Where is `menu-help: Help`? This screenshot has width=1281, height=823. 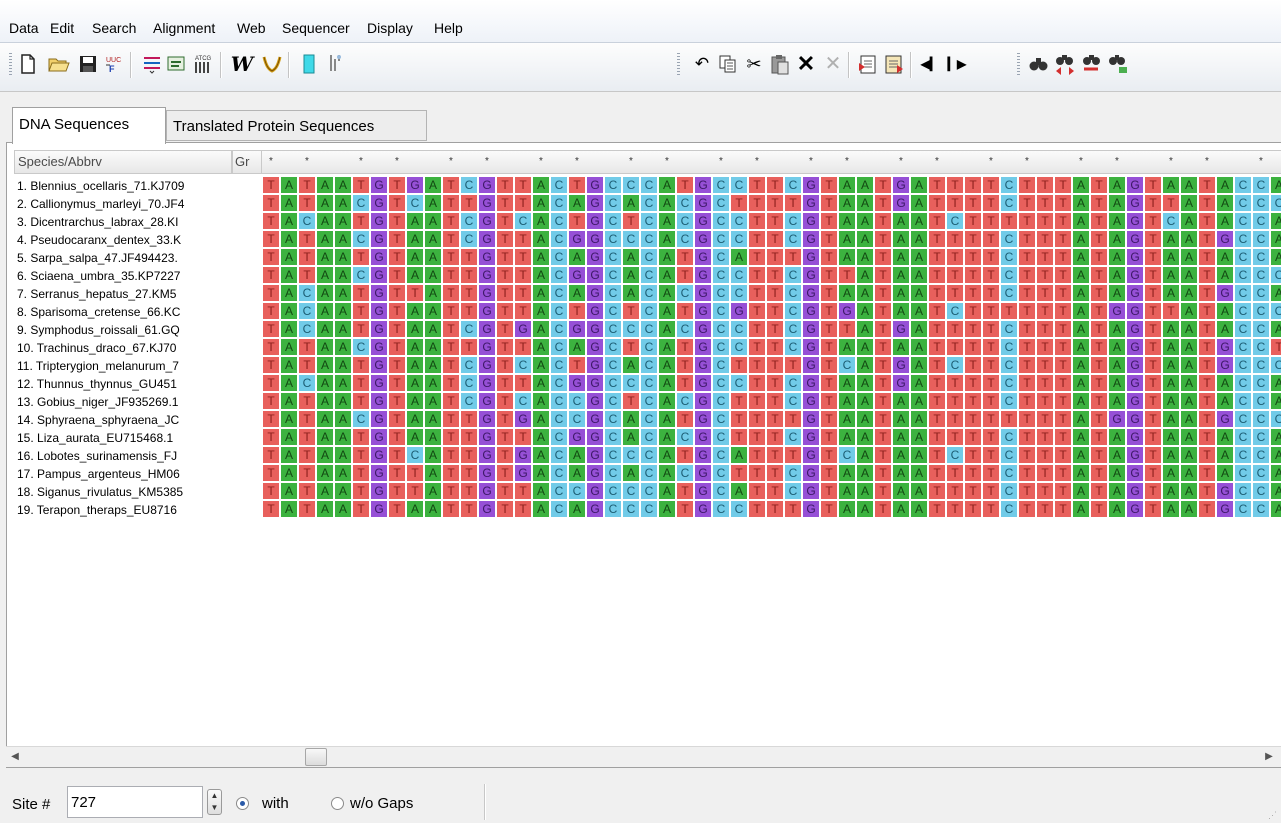 menu-help: Help is located at coordinates (448, 28).